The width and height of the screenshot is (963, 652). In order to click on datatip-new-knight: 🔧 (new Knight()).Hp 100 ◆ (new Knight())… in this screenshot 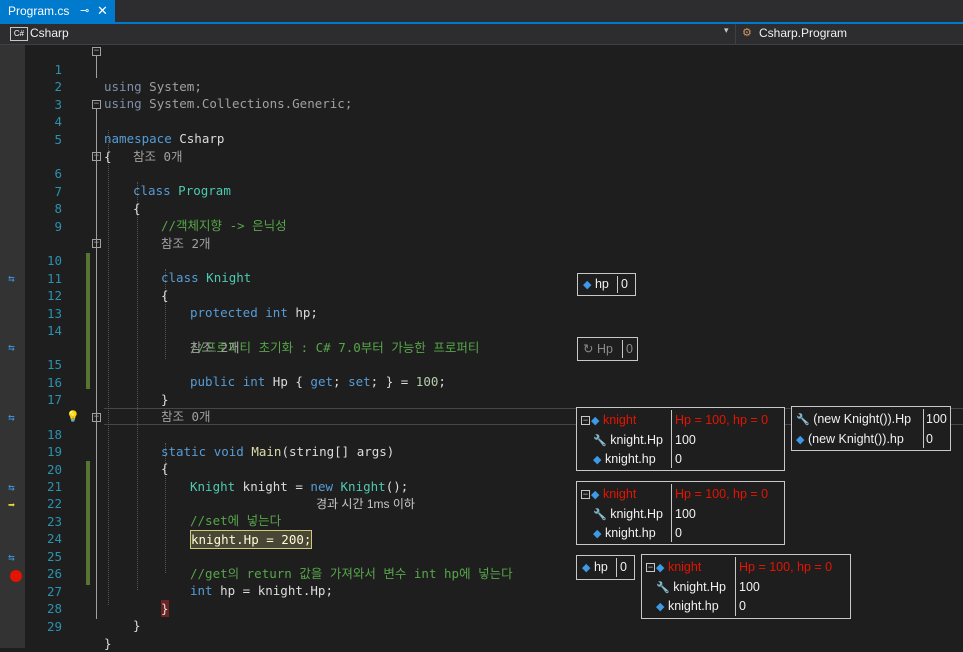, I will do `click(871, 428)`.